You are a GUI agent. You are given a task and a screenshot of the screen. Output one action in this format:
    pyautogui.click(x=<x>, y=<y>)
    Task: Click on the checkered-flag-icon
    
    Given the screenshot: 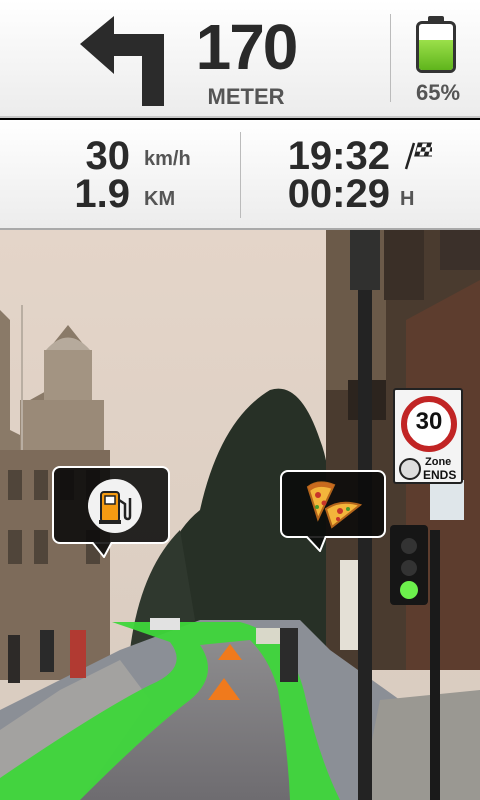 What is the action you would take?
    pyautogui.click(x=418, y=156)
    